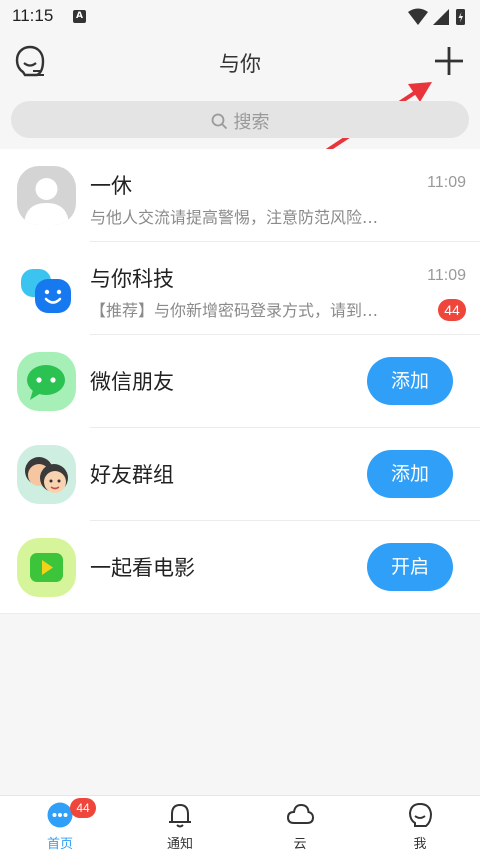 This screenshot has width=480, height=853. I want to click on tab-label: 云, so click(300, 844).